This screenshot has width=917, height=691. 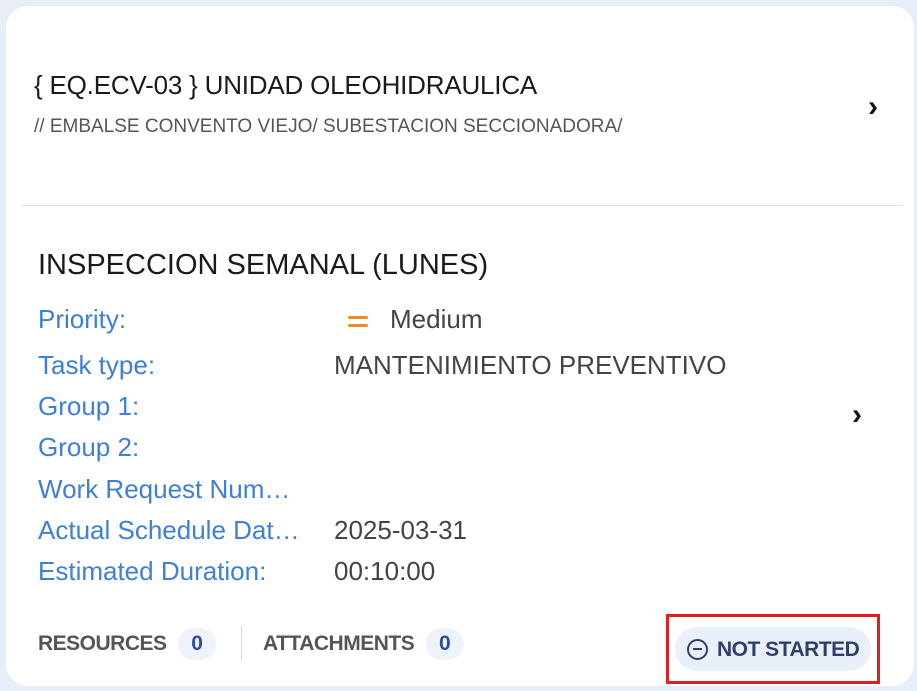 I want to click on resources-count-badge: 0, so click(x=196, y=644).